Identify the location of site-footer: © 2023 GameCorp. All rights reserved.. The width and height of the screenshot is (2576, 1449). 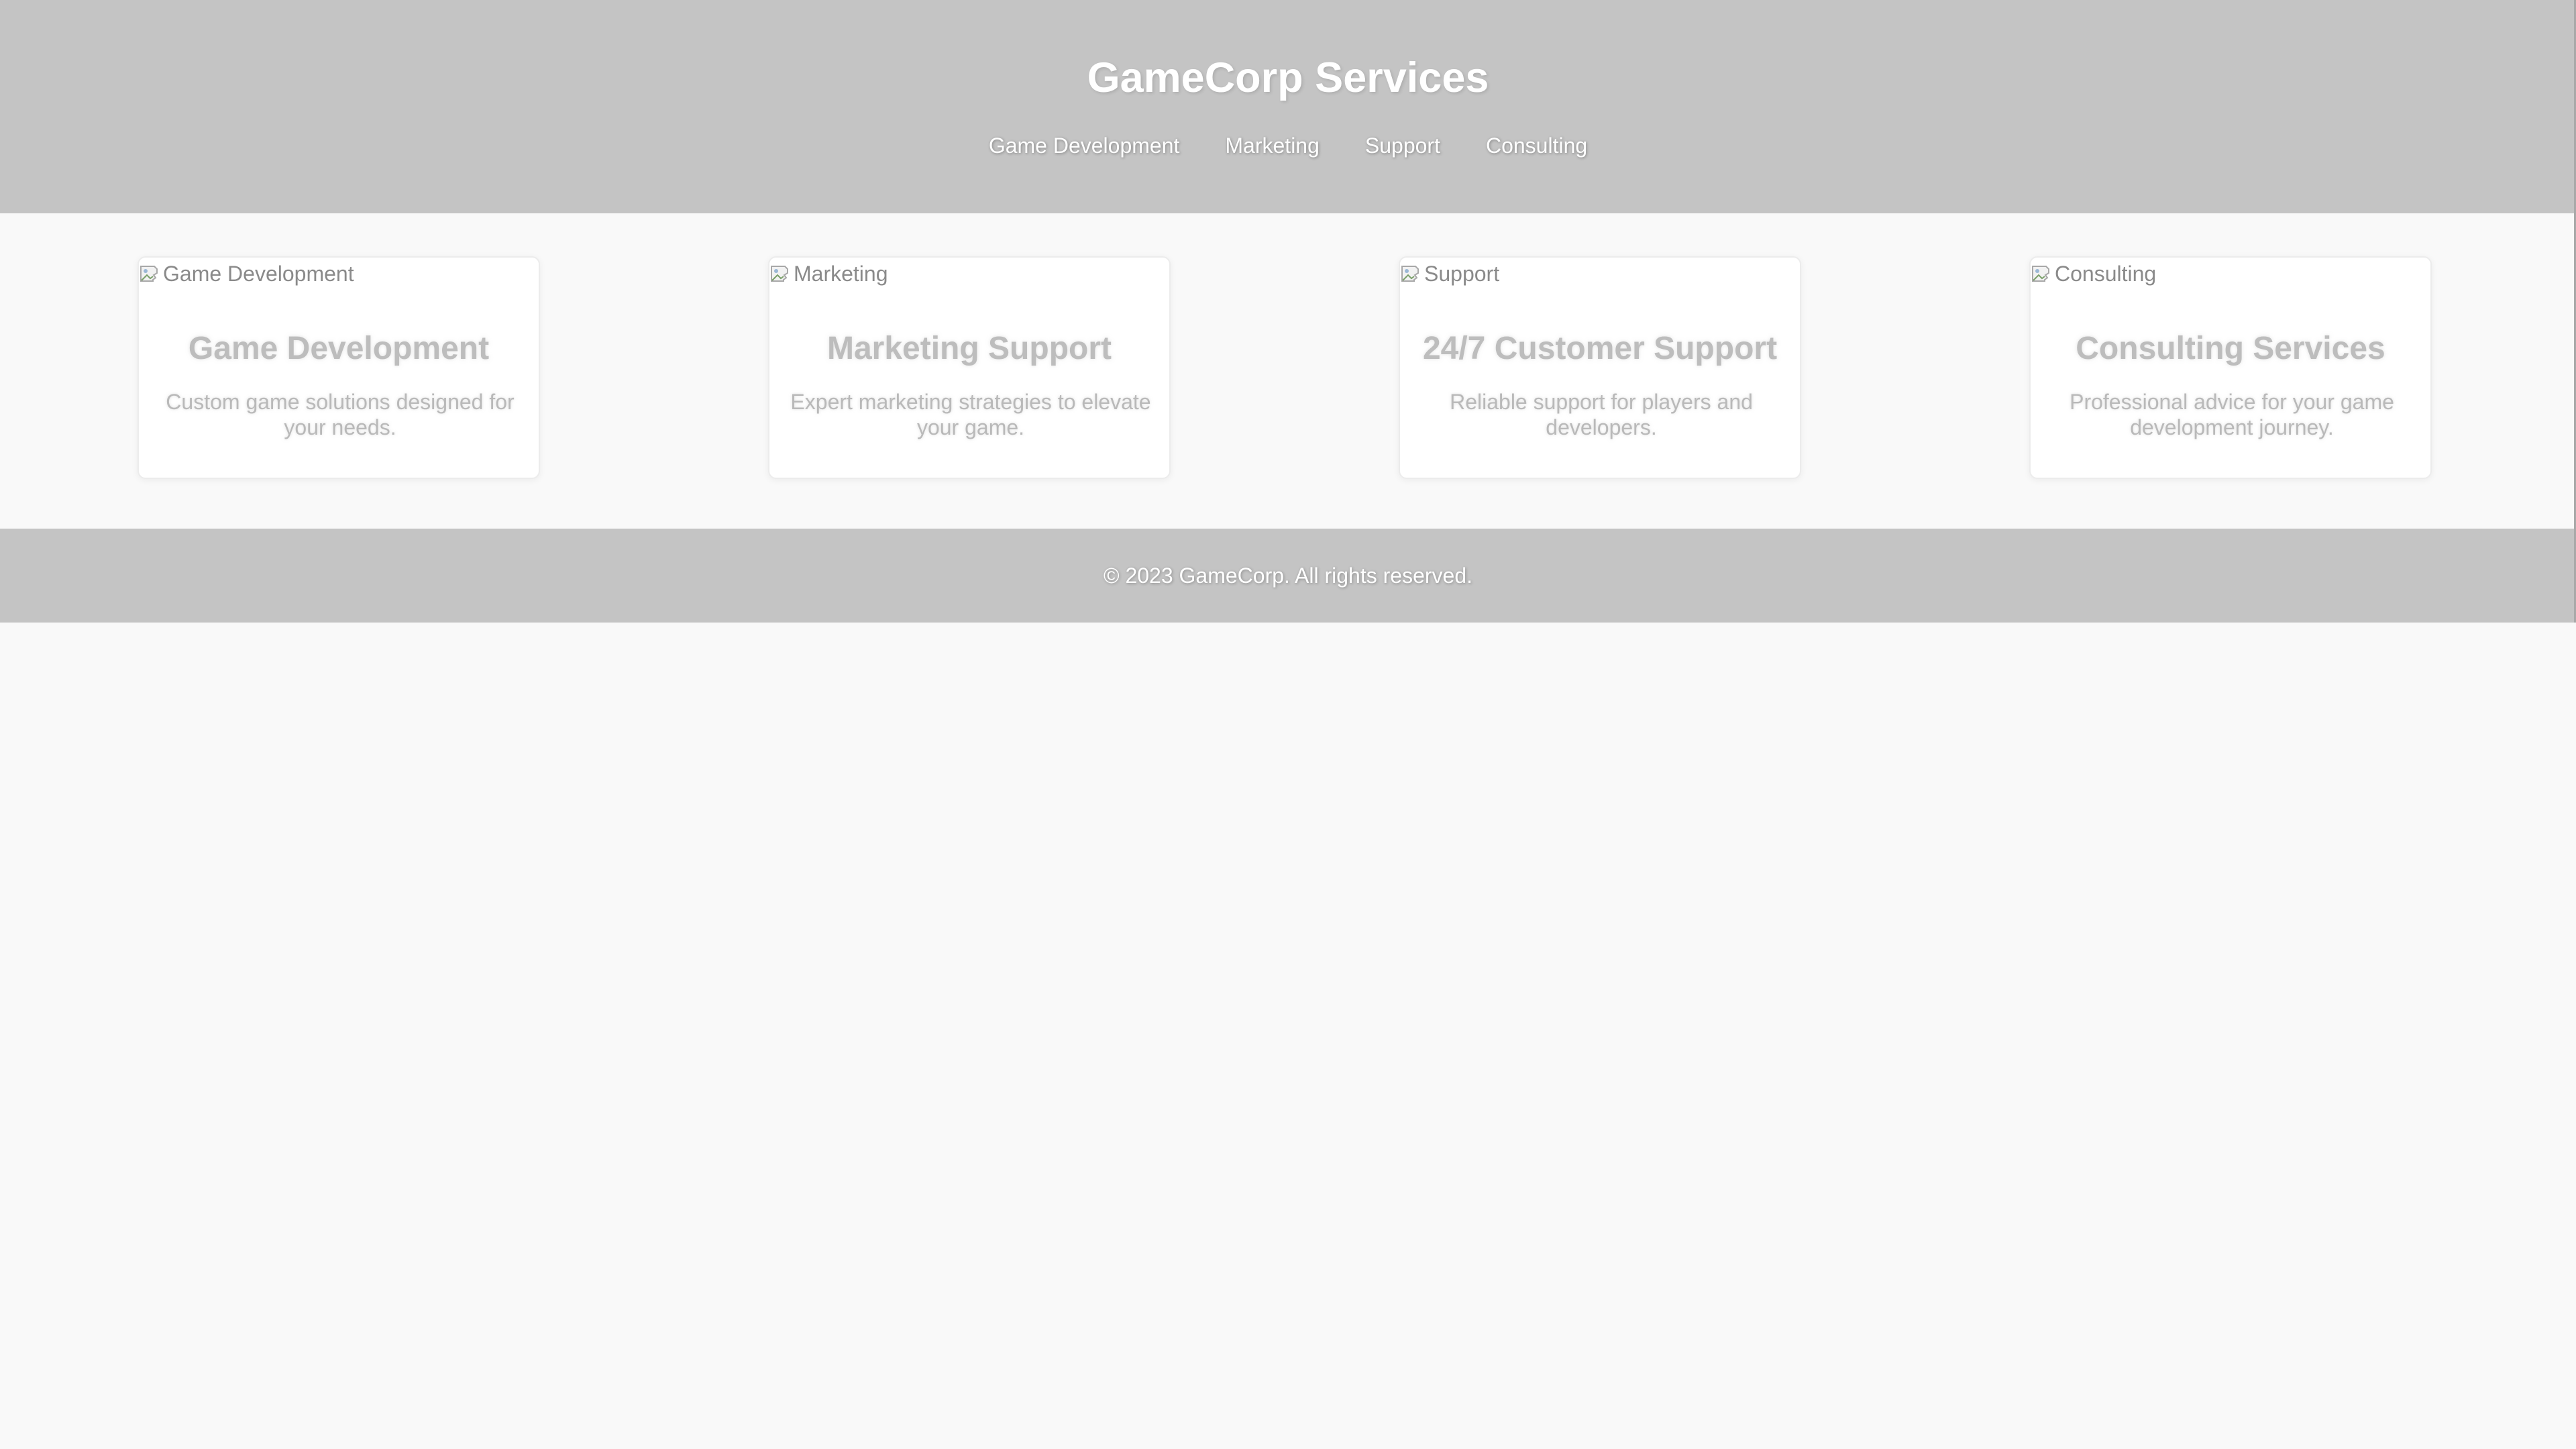
(1288, 576).